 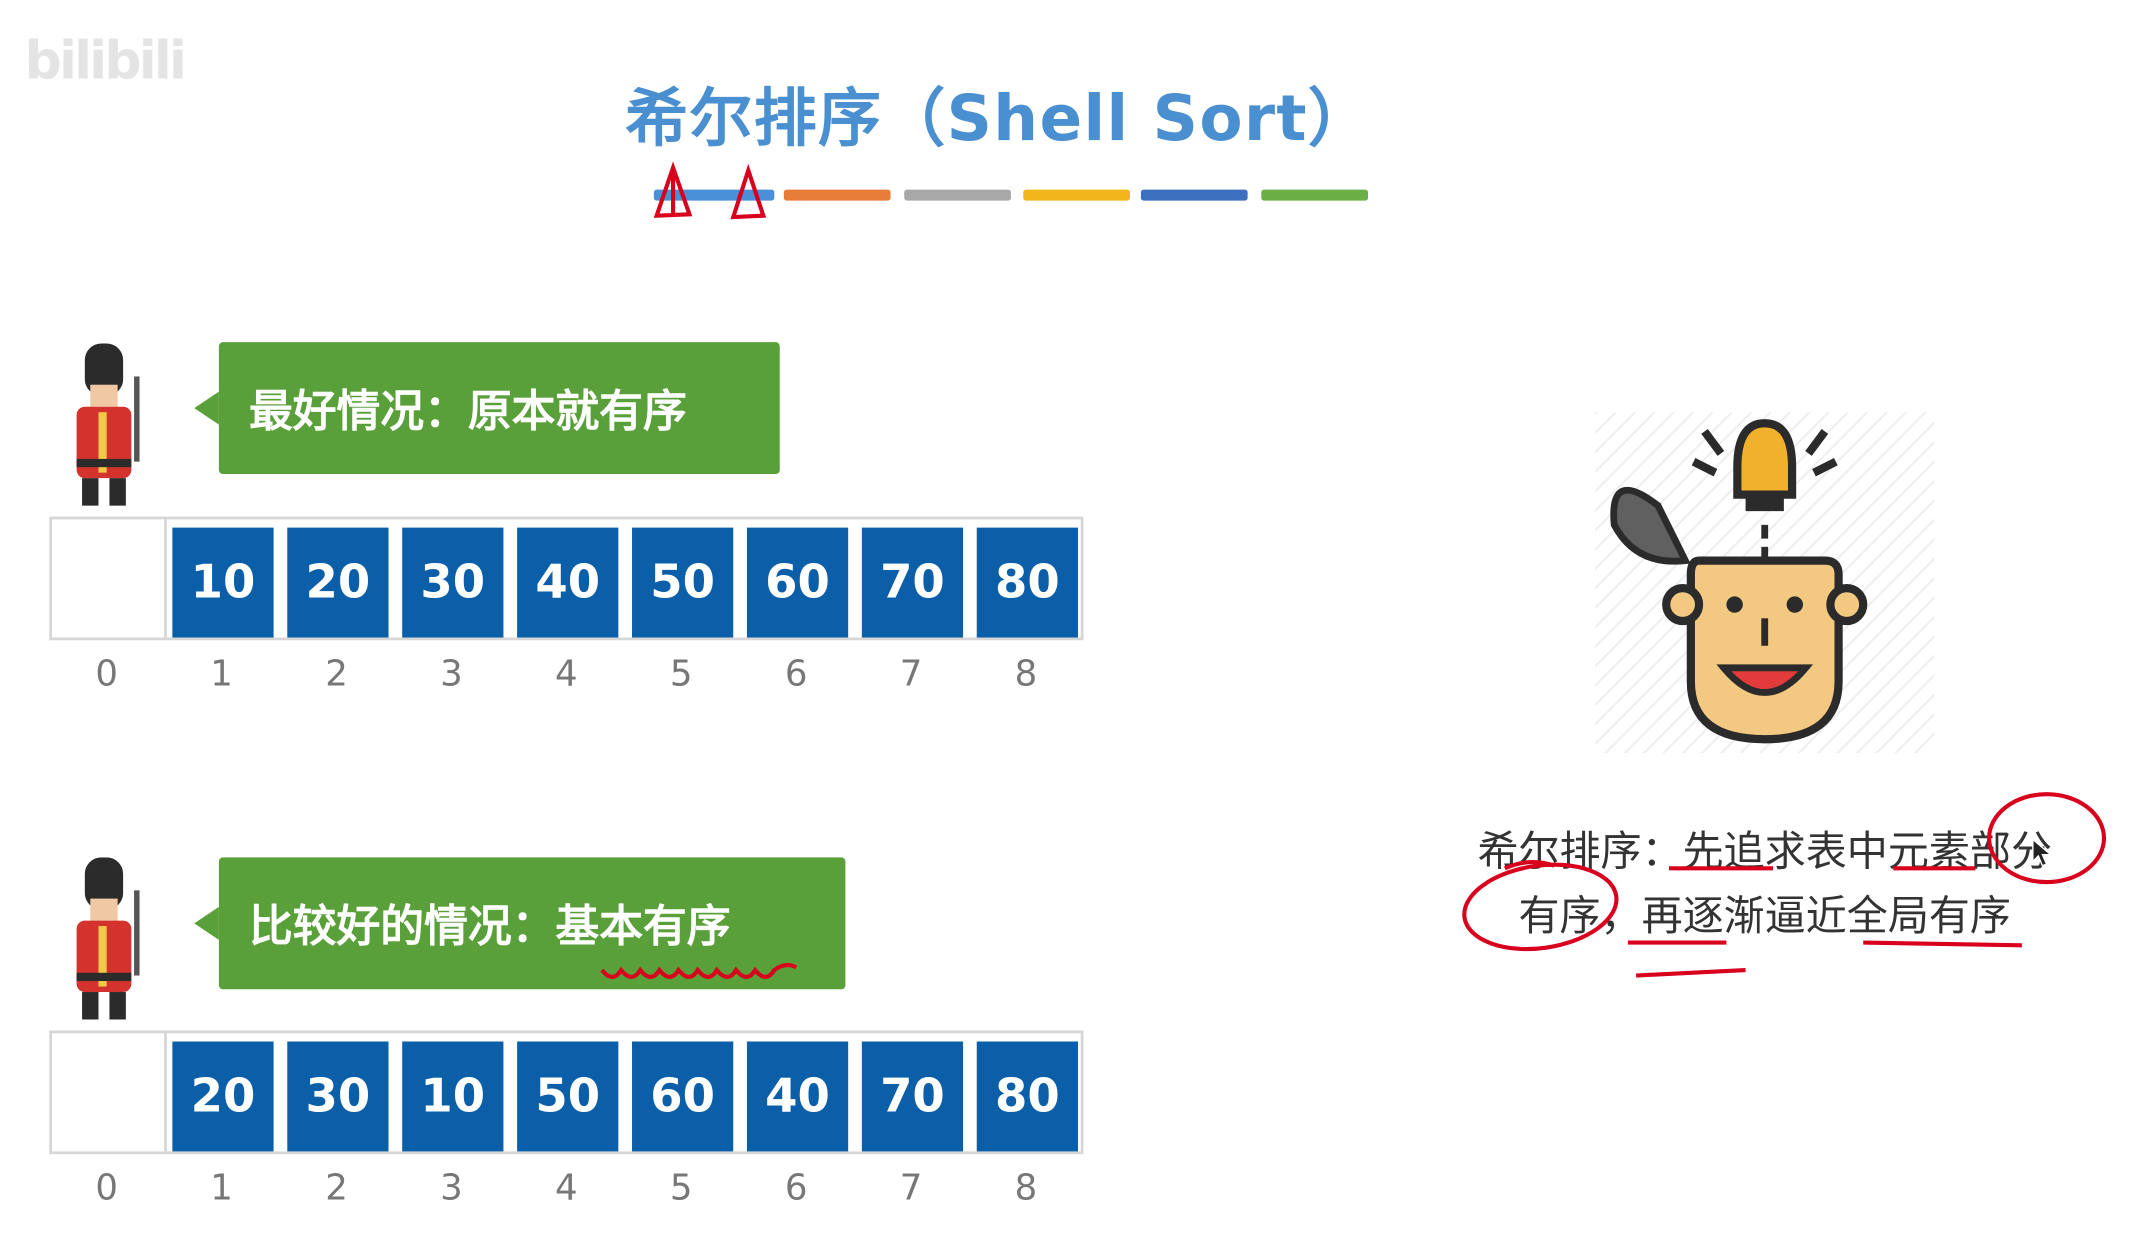 What do you see at coordinates (643, 926) in the screenshot?
I see `good-case-label-emphasis: 基本有序` at bounding box center [643, 926].